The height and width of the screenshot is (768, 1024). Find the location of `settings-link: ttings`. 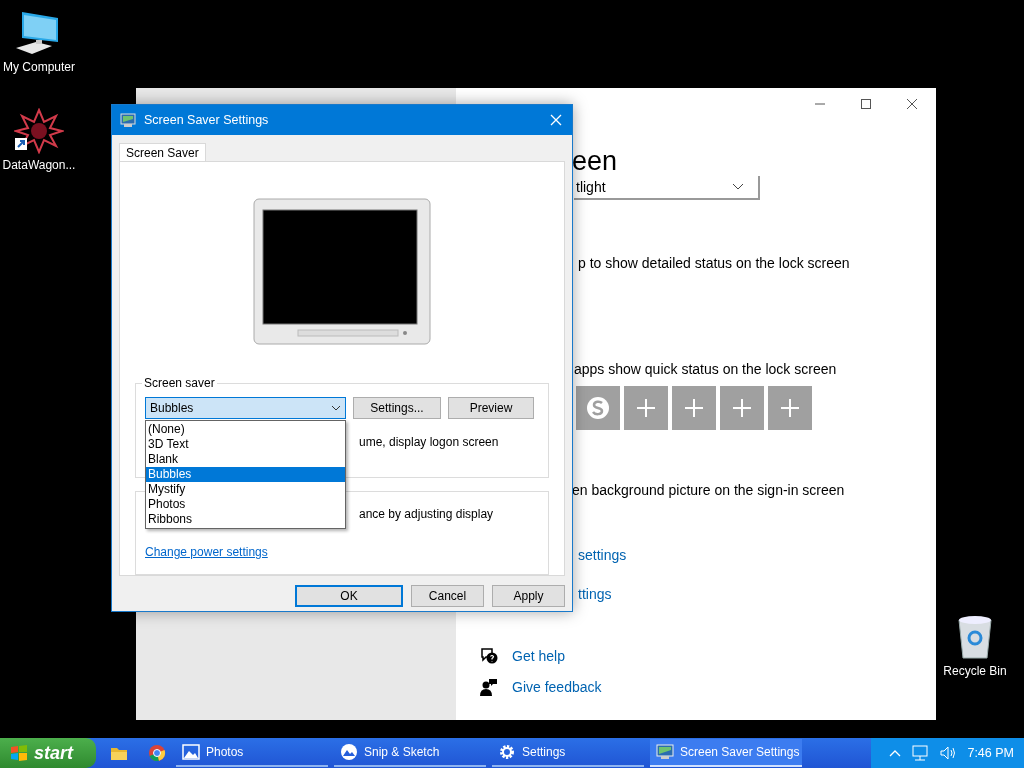

settings-link: ttings is located at coordinates (595, 594).